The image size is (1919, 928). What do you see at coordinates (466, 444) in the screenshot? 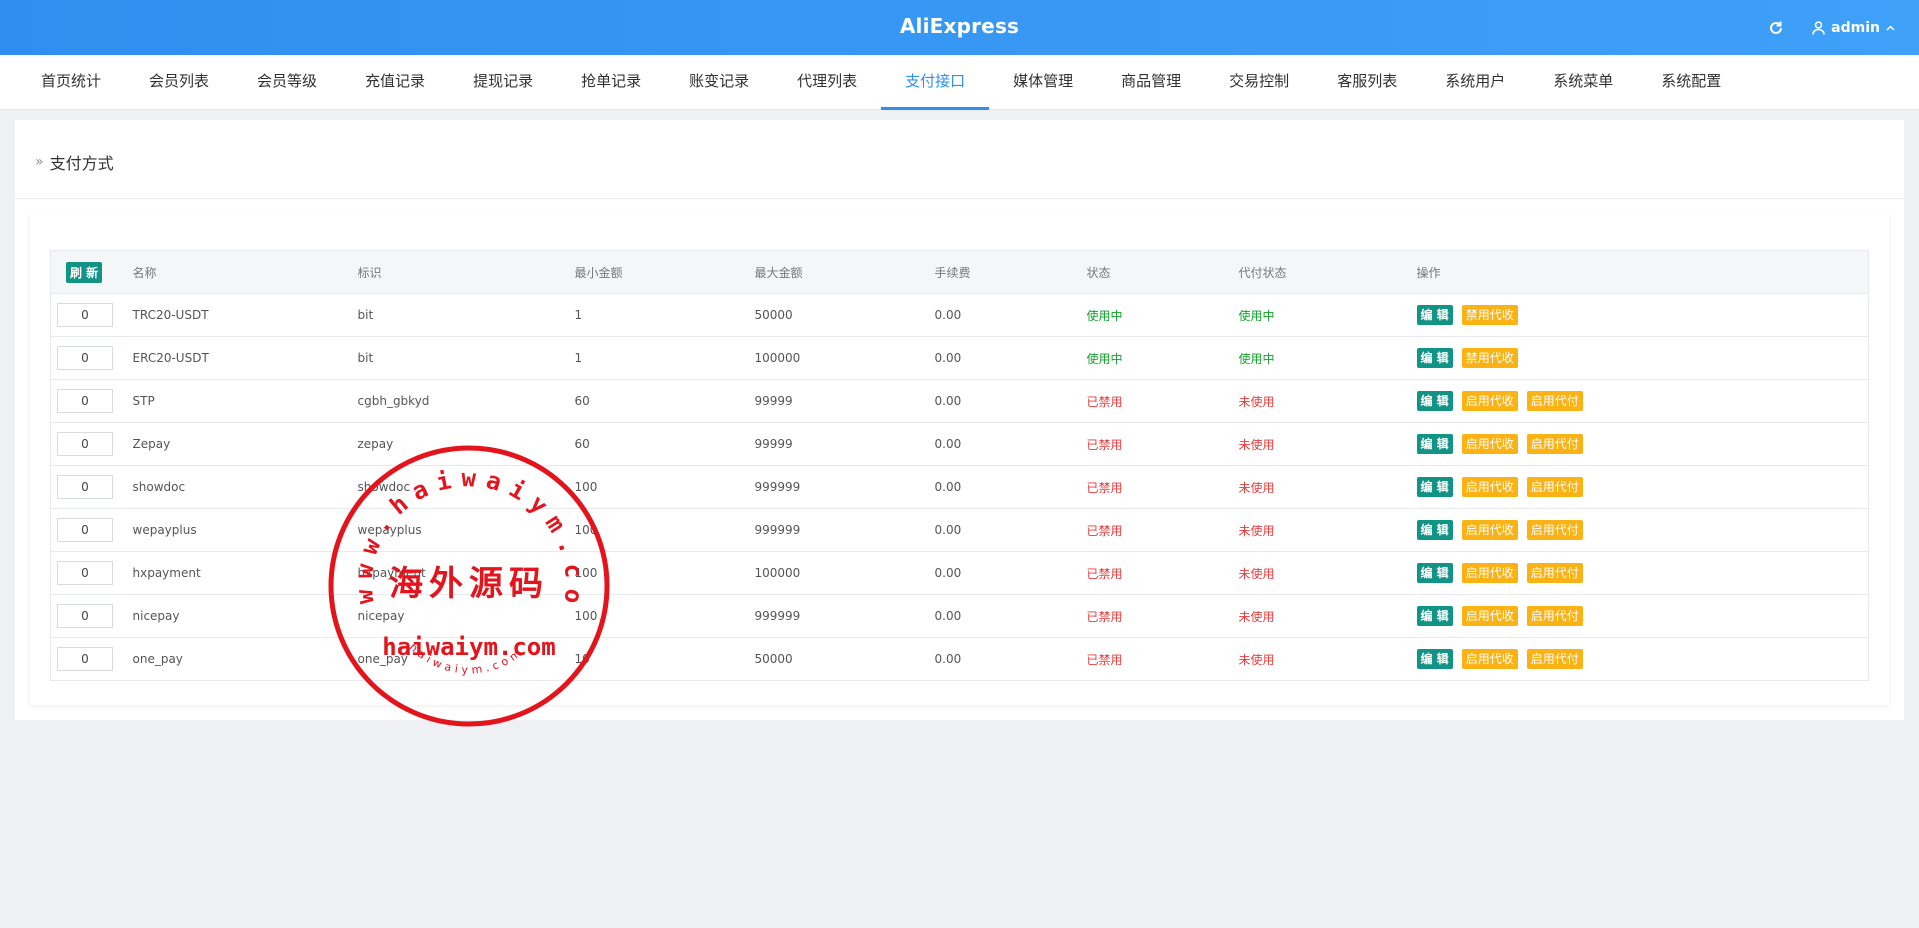
I see `code-cell: zepay` at bounding box center [466, 444].